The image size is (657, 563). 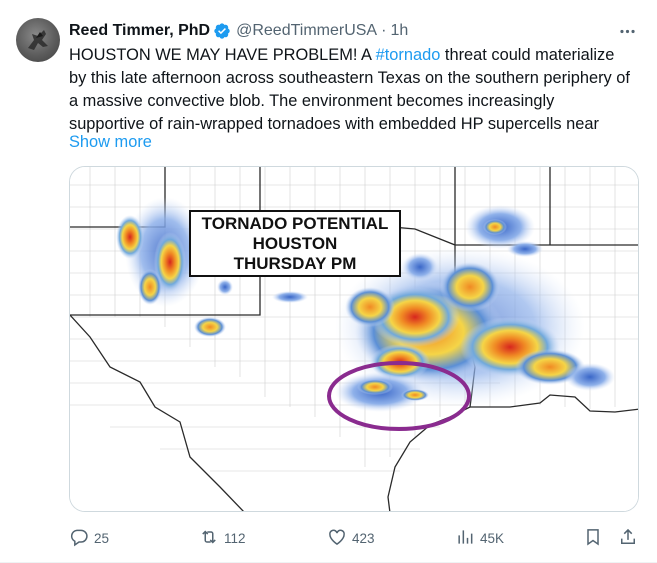 I want to click on views-button: 45K, so click(x=479, y=538).